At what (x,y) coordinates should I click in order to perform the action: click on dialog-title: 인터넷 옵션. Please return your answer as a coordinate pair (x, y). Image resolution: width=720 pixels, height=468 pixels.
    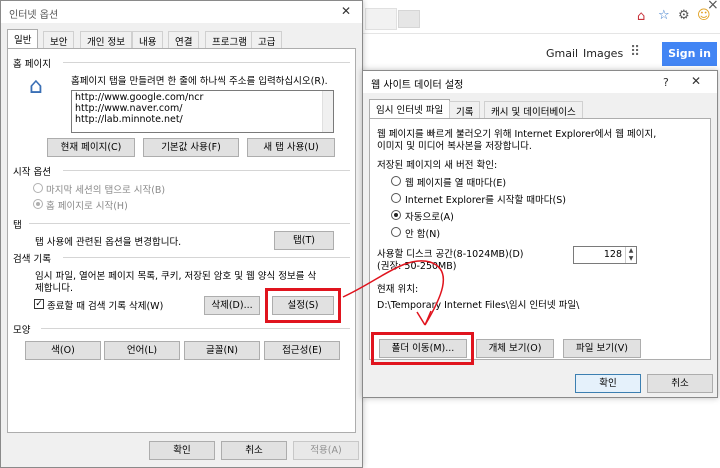
    Looking at the image, I should click on (34, 15).